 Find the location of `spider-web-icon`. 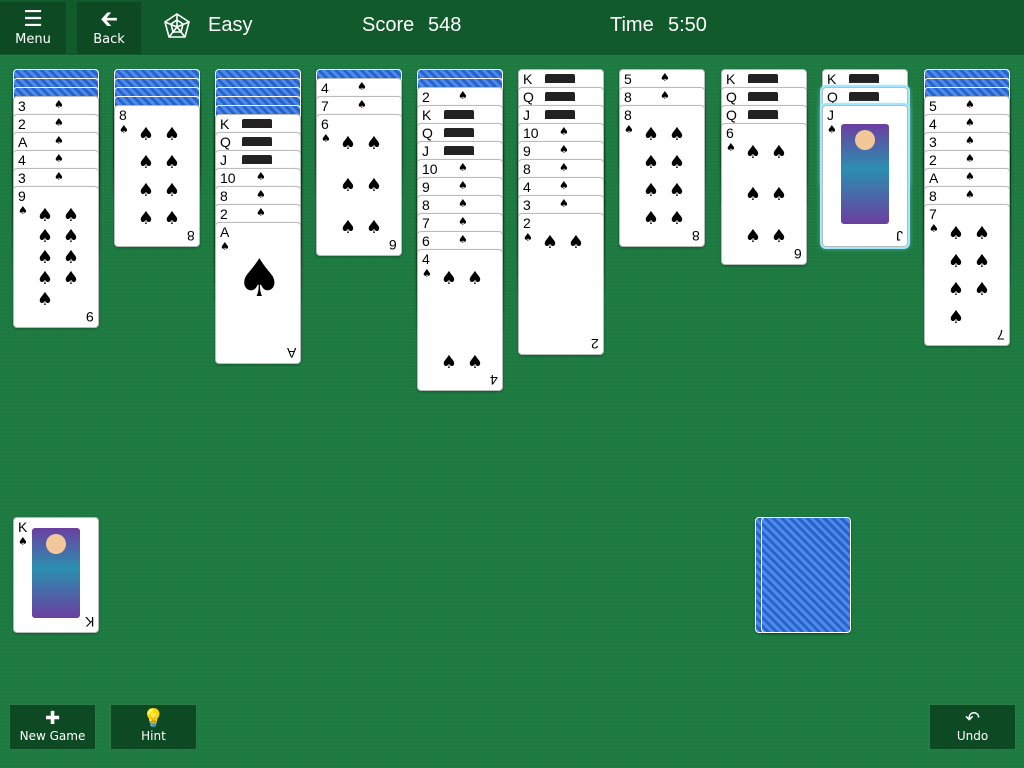

spider-web-icon is located at coordinates (177, 25).